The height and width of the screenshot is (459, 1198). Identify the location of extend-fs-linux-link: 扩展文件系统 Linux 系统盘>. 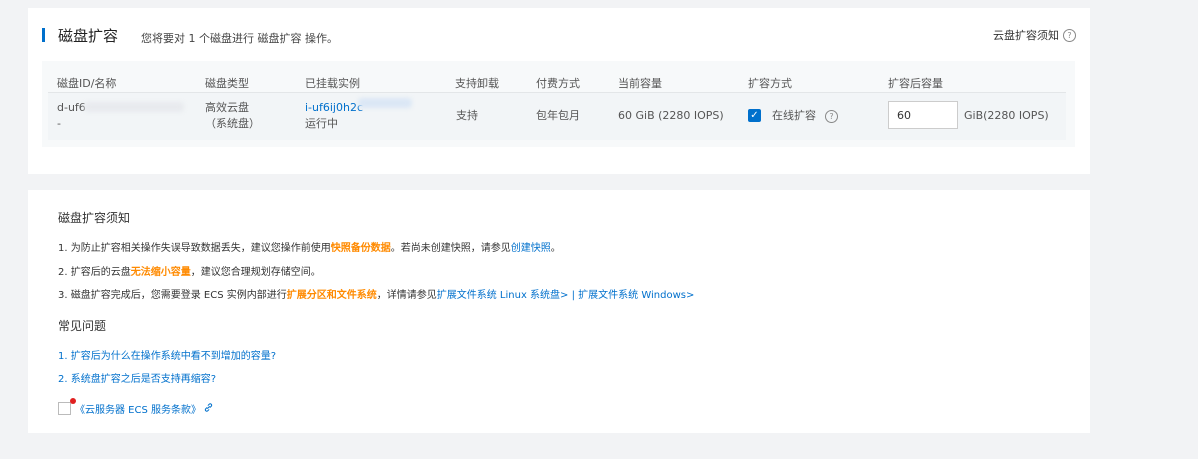
(503, 295).